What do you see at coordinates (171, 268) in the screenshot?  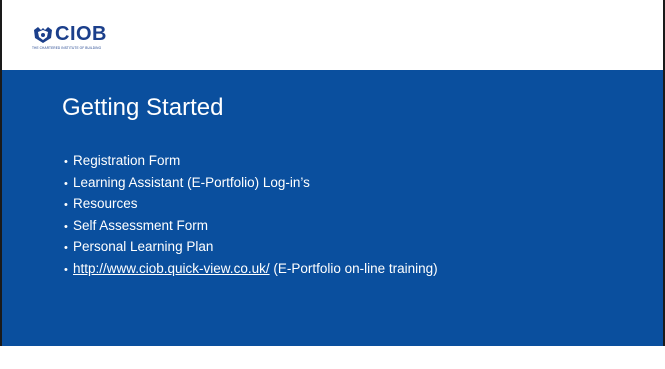 I see `e-portfolio-training-link: http://www.ciob.quick-view.co.uk/` at bounding box center [171, 268].